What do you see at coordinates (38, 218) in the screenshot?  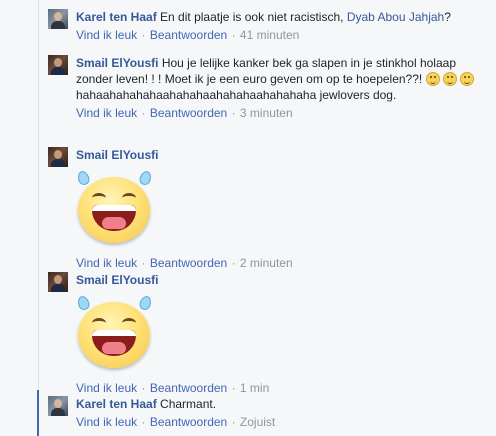 I see `thread-line` at bounding box center [38, 218].